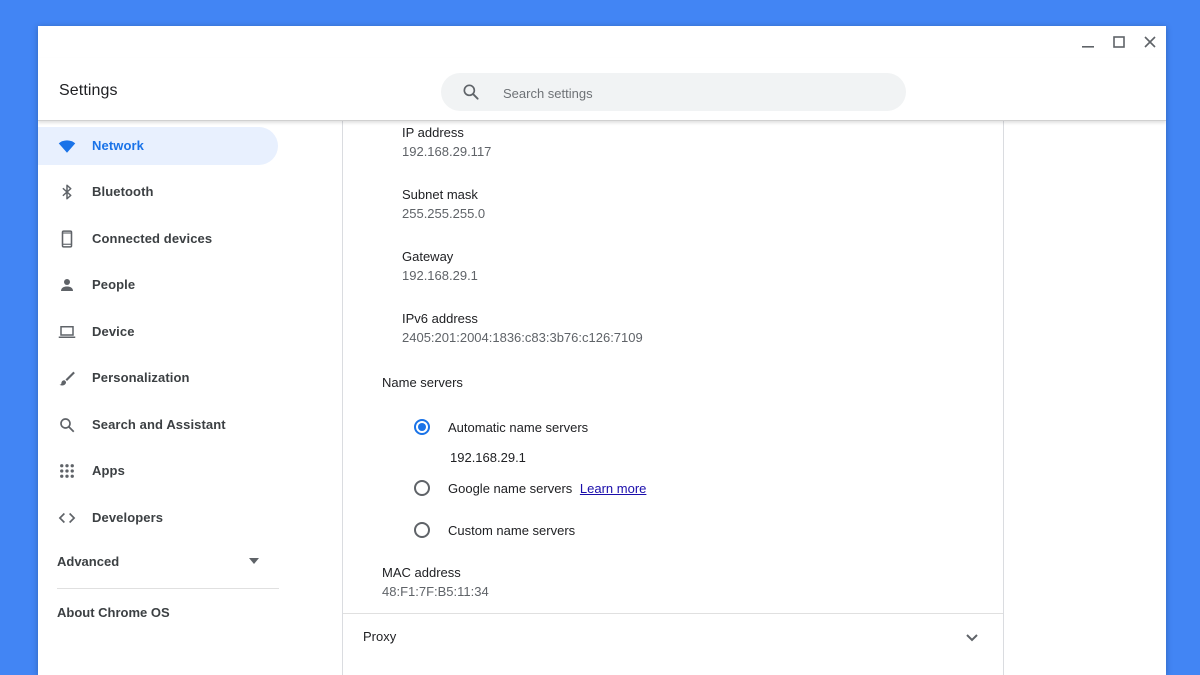  What do you see at coordinates (108, 470) in the screenshot?
I see `sidebar-item-label: Apps` at bounding box center [108, 470].